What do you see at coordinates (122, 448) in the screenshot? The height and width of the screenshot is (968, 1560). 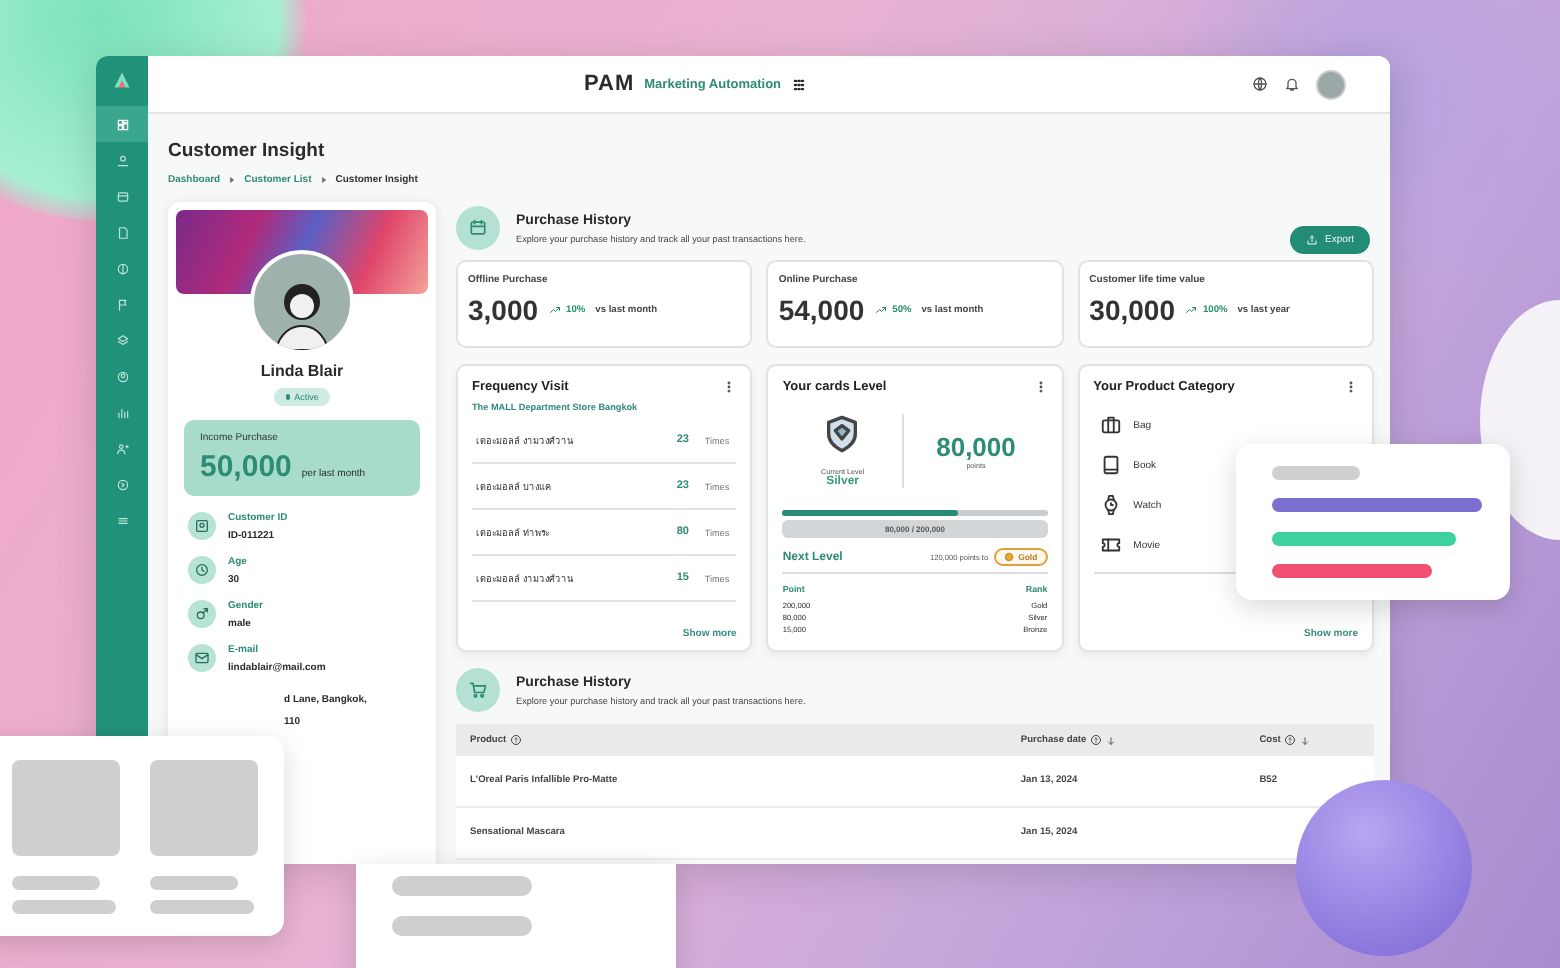 I see `user-add-icon` at bounding box center [122, 448].